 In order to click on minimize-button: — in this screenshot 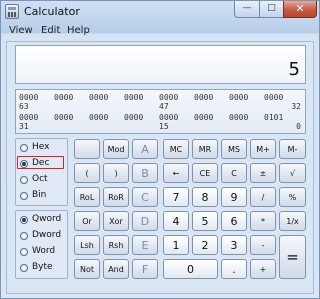, I will do `click(247, 9)`.